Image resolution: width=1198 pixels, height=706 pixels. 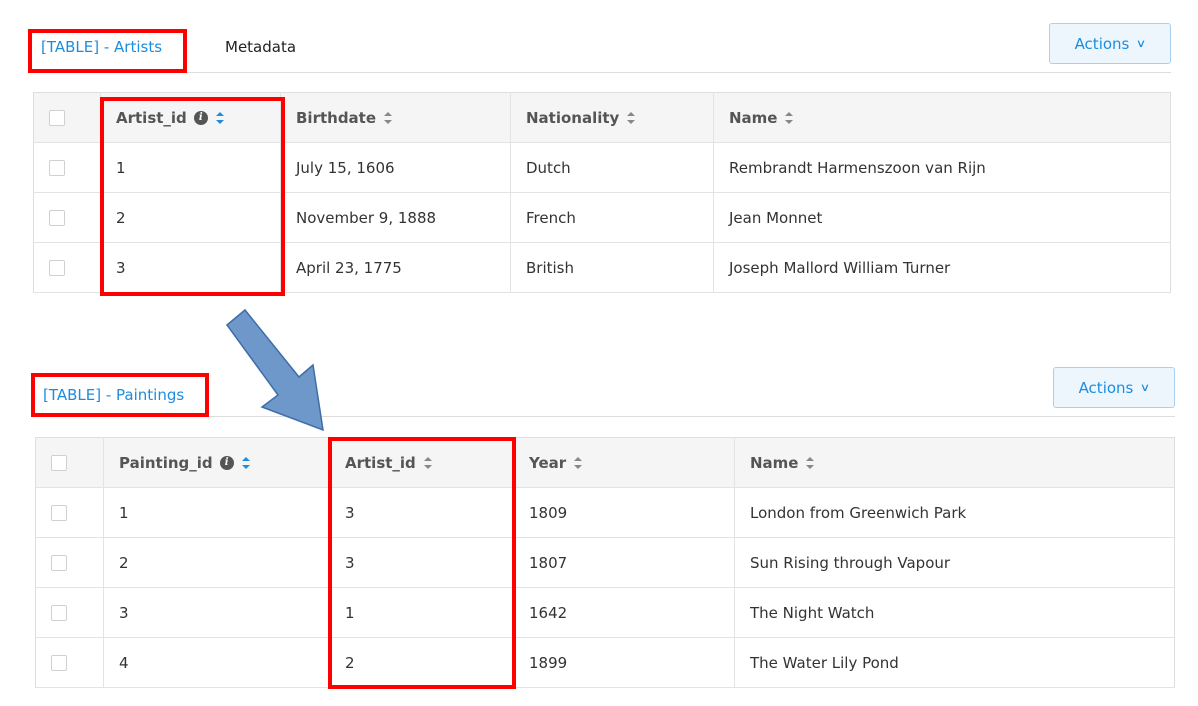 I want to click on artists-tab-bar: [TABLE] - Artists Metadata, so click(x=602, y=51).